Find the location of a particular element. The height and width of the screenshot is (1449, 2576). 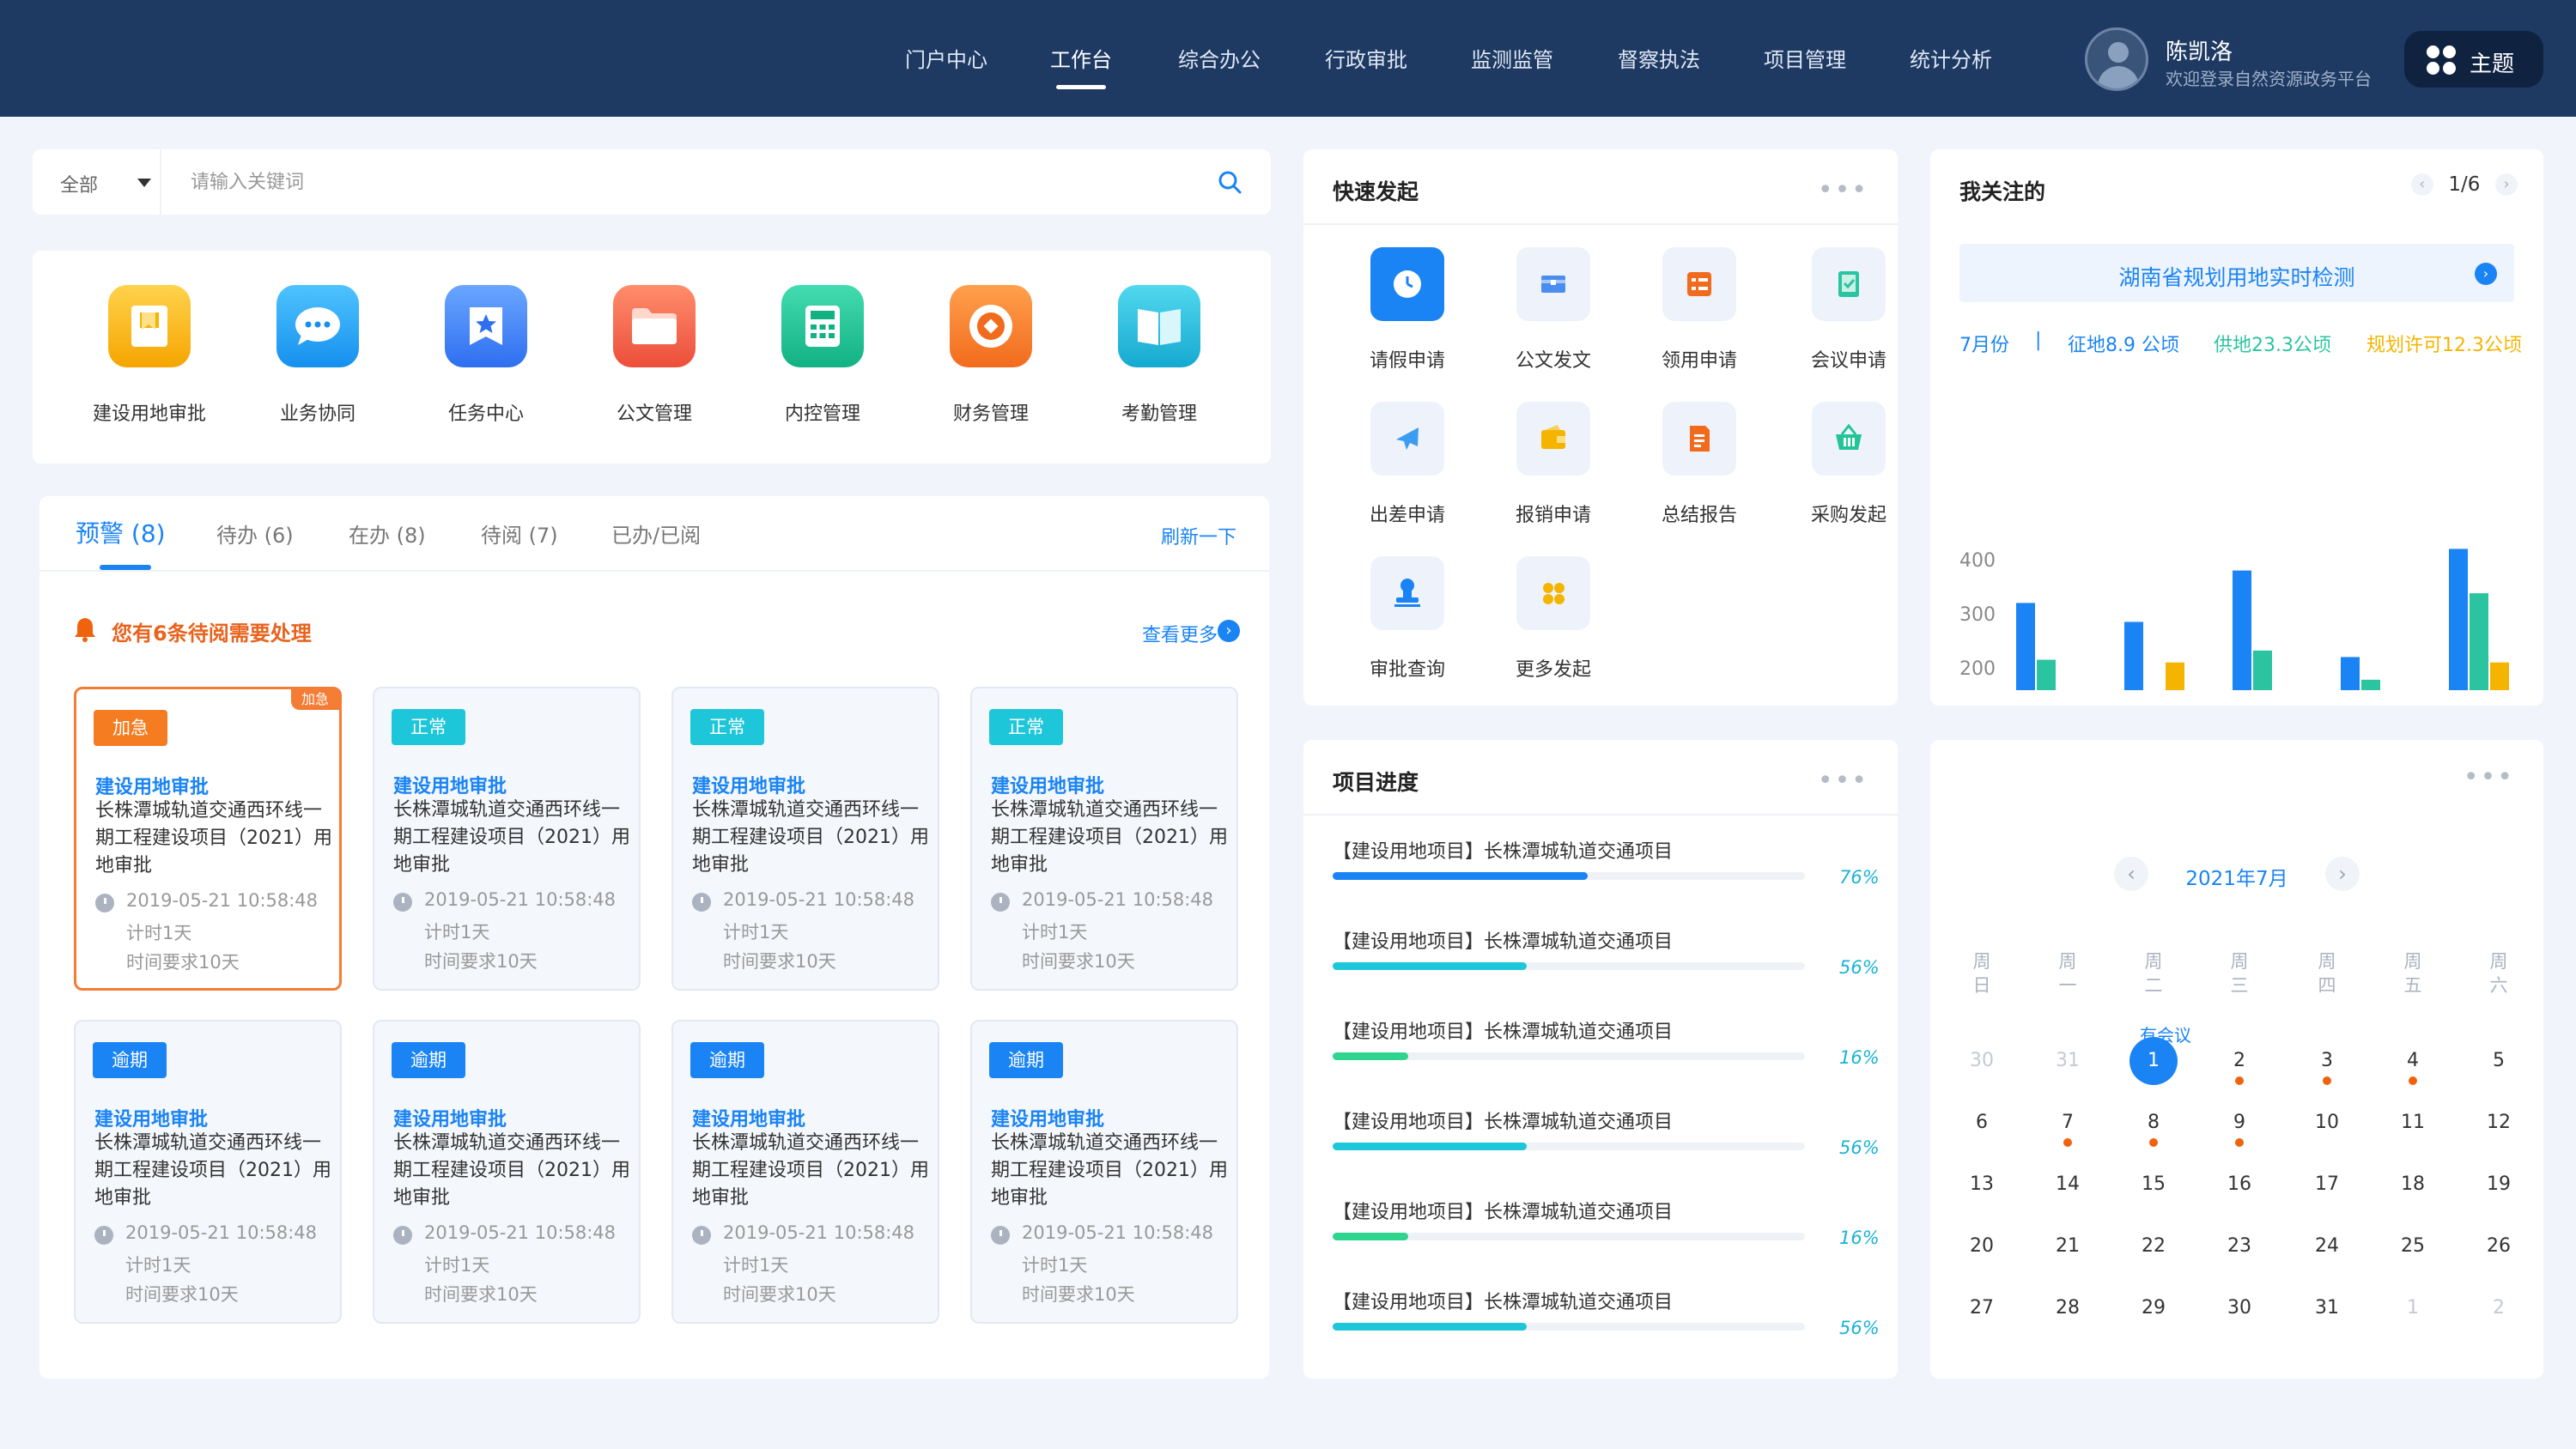

app-internal-control: 内控管理 is located at coordinates (823, 355).